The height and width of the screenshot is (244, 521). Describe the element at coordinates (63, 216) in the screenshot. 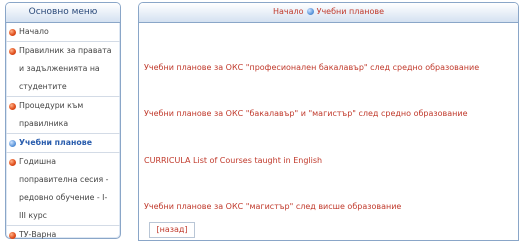

I see `menu-item-annual-session-cont3: III курс` at that location.